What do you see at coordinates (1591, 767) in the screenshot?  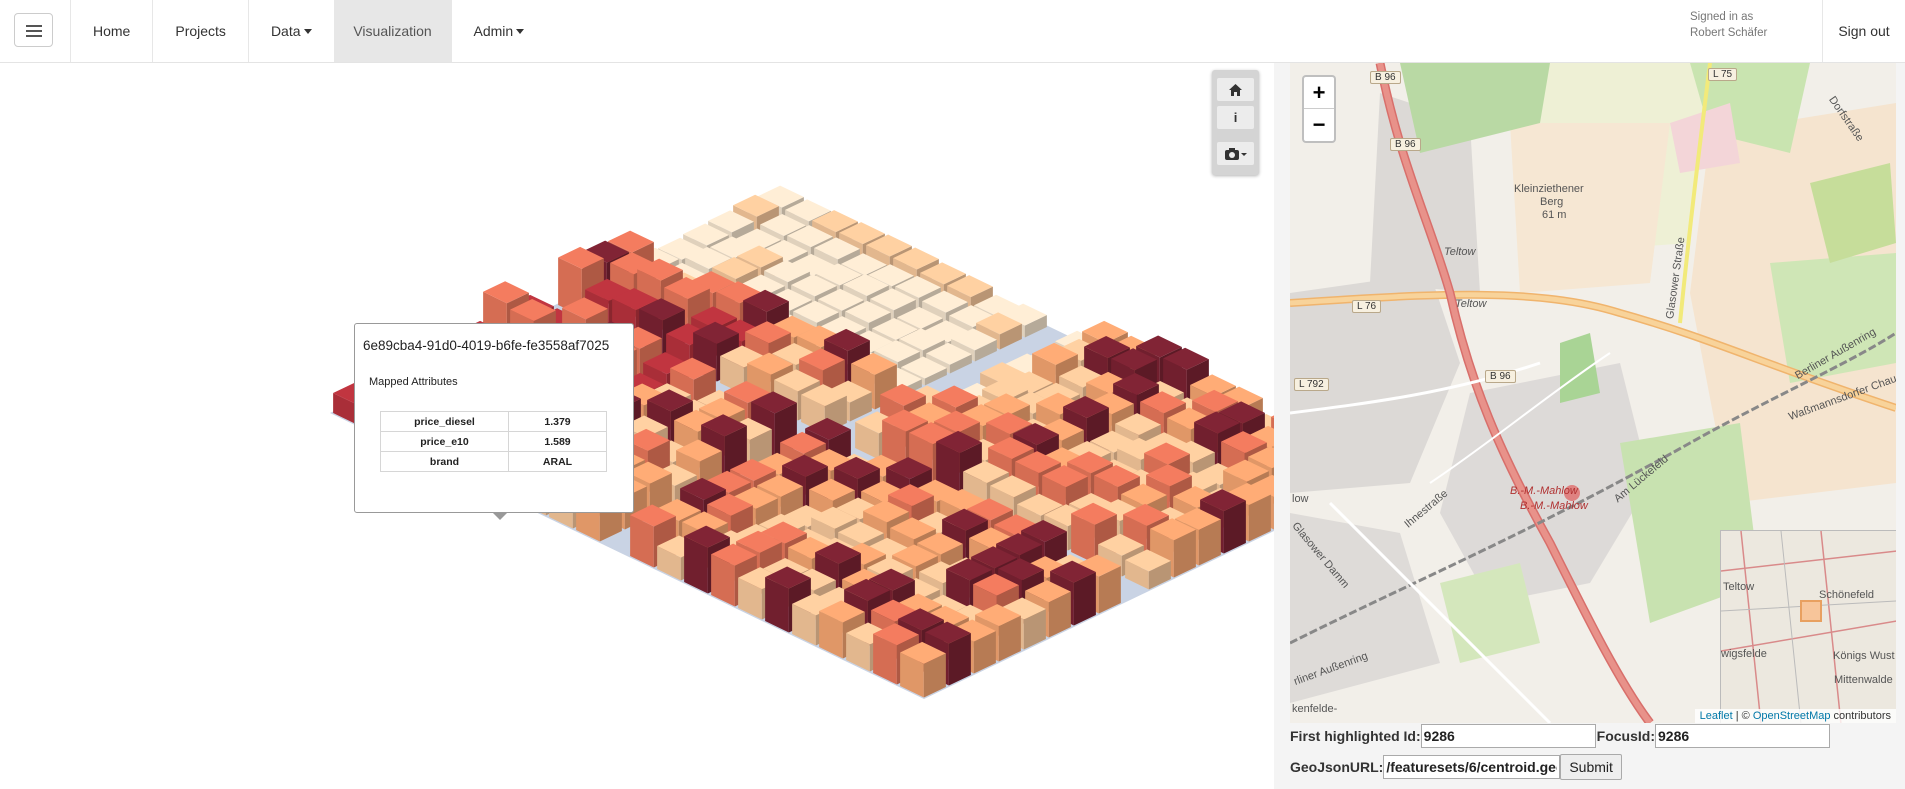 I see `submit-button: Submit` at bounding box center [1591, 767].